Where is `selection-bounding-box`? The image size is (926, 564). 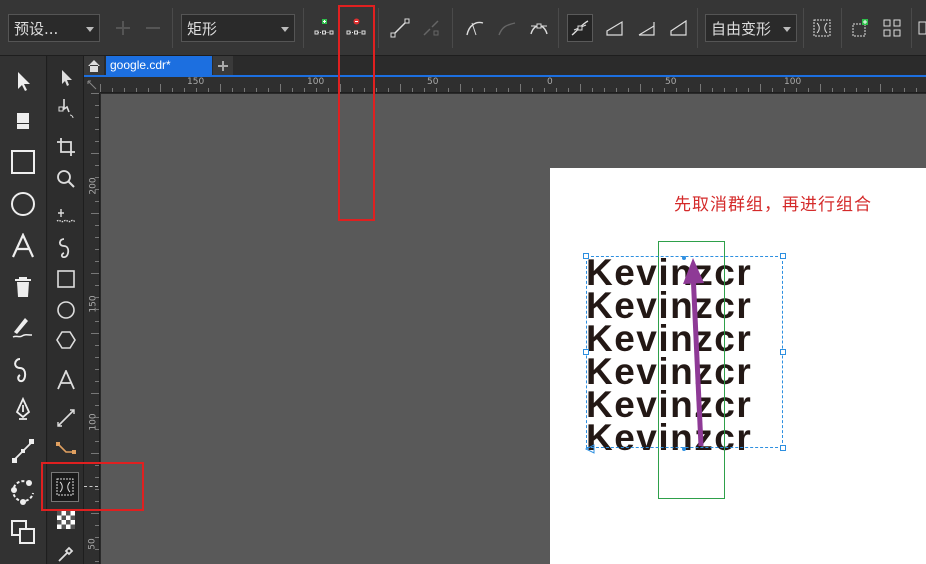
selection-bounding-box is located at coordinates (684, 352).